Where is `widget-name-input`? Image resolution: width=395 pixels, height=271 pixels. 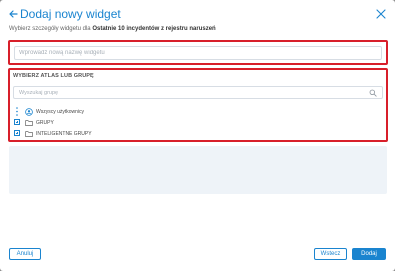
widget-name-input is located at coordinates (198, 53).